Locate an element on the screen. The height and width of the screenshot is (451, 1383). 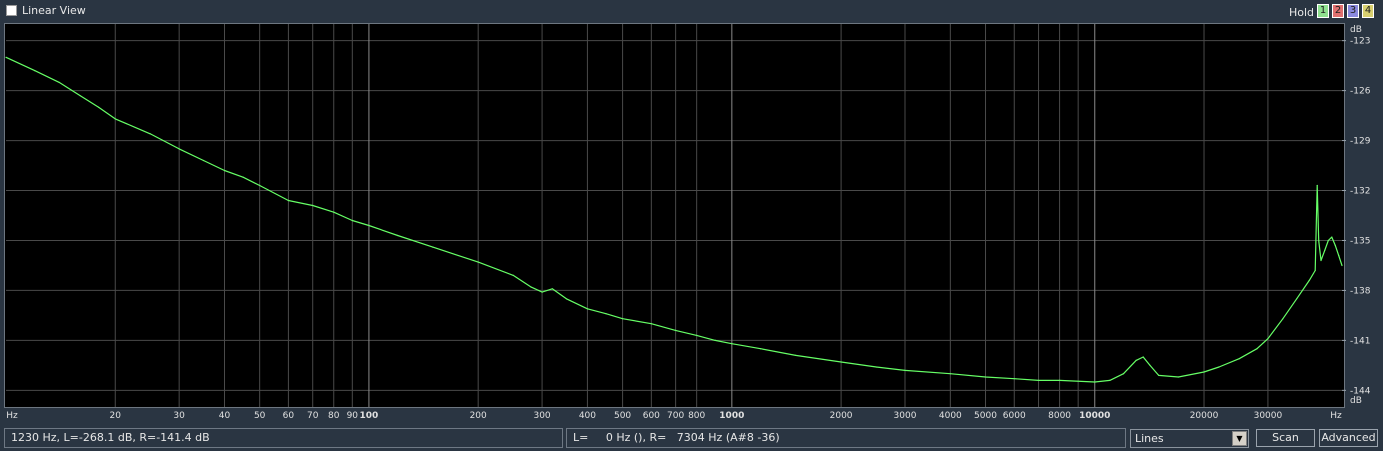
x-tick-label: 800 is located at coordinates (696, 416).